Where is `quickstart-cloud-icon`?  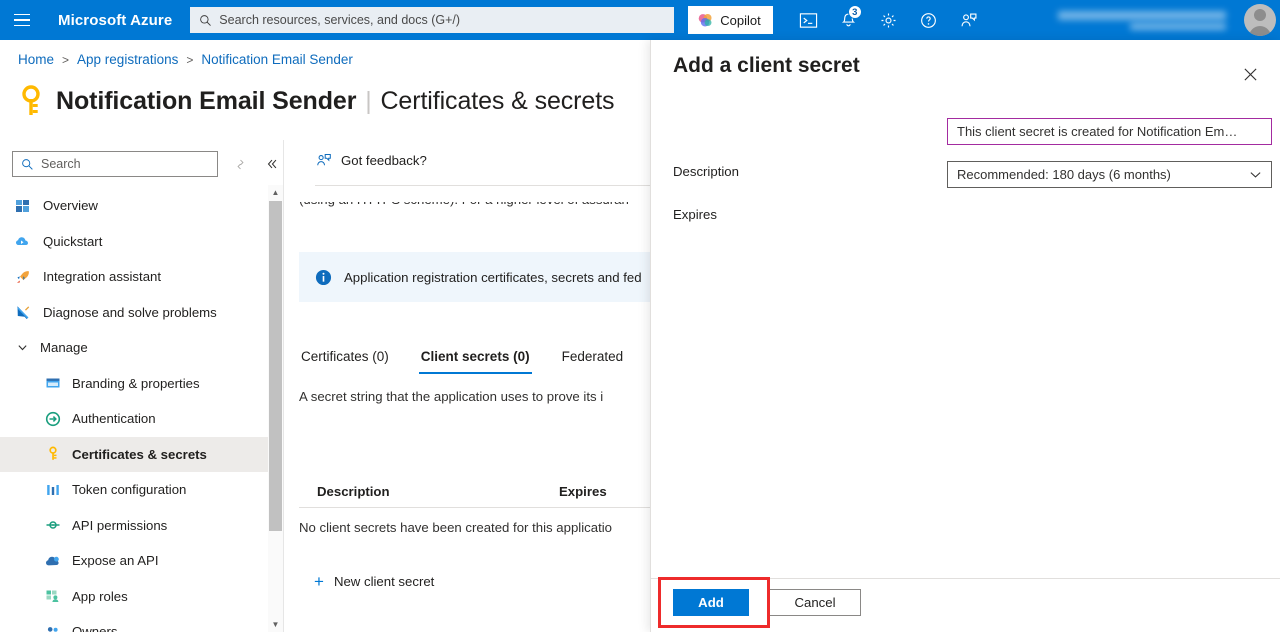 quickstart-cloud-icon is located at coordinates (23, 241).